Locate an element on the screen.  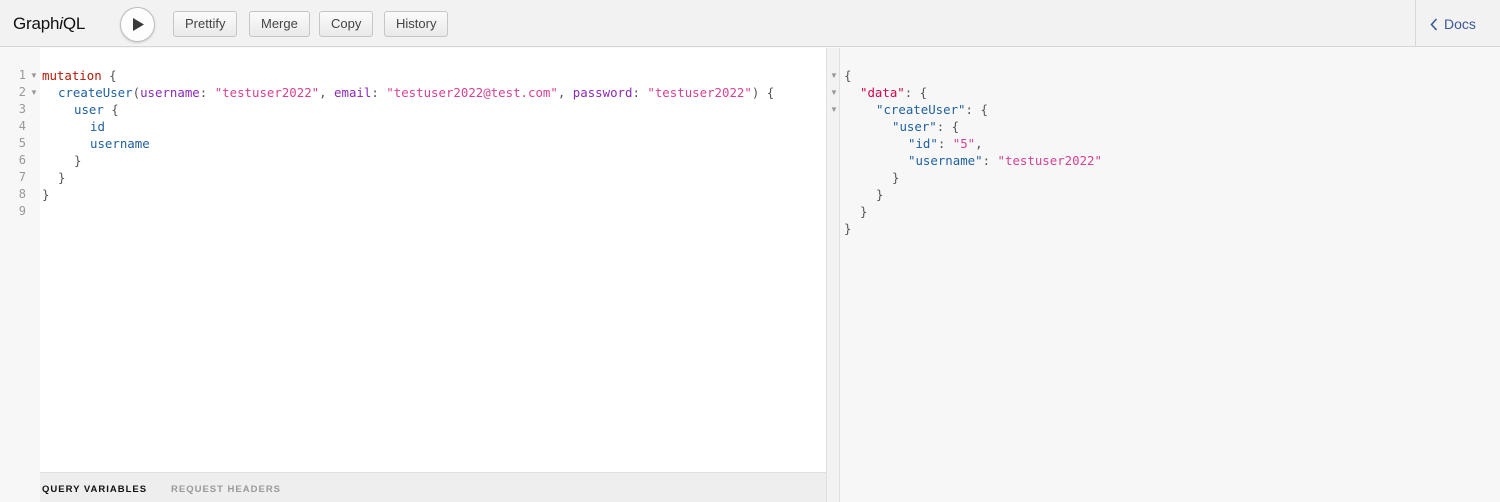
execute-query-button is located at coordinates (137, 24).